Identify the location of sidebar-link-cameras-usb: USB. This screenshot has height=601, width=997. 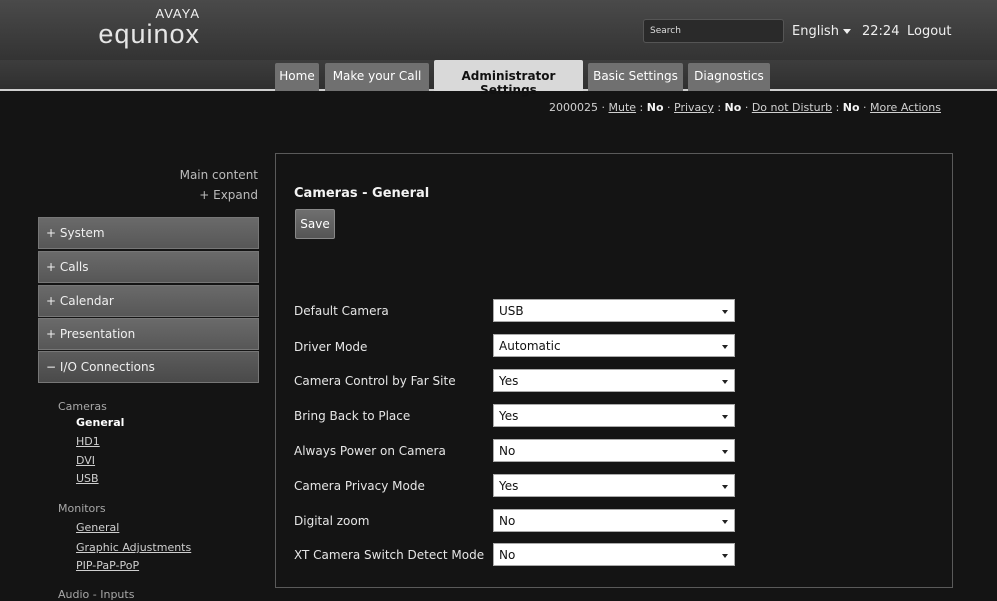
(87, 478).